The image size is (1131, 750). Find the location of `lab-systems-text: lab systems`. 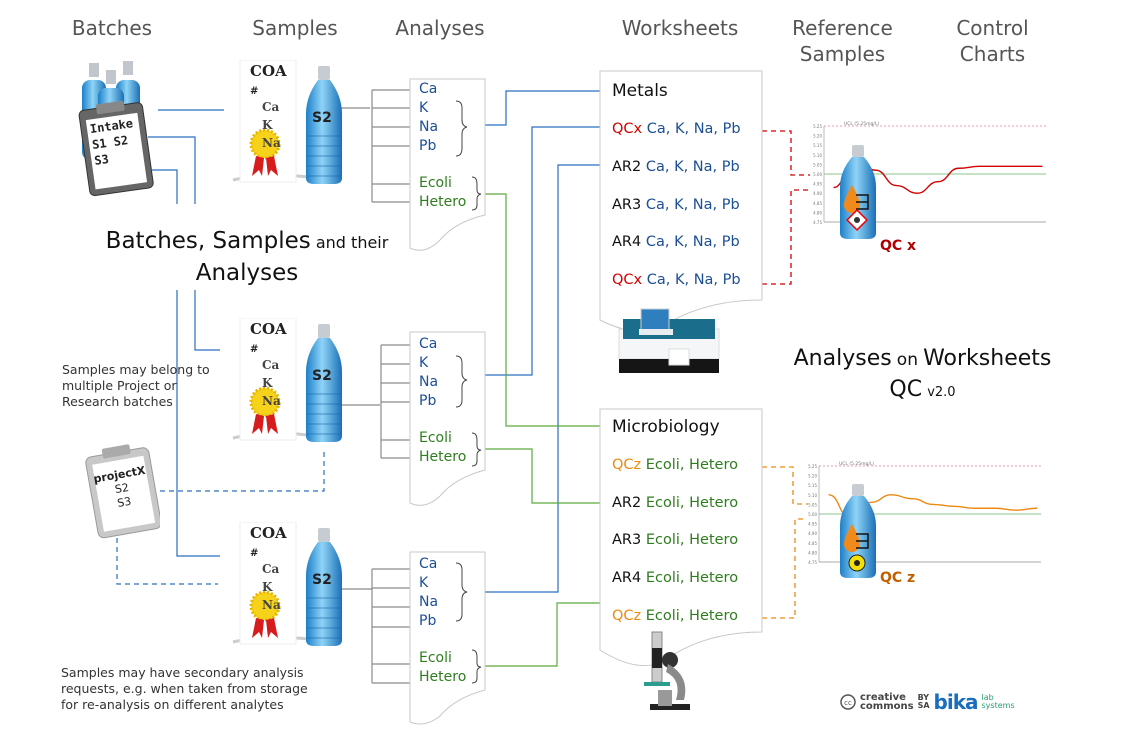

lab-systems-text: lab systems is located at coordinates (998, 702).